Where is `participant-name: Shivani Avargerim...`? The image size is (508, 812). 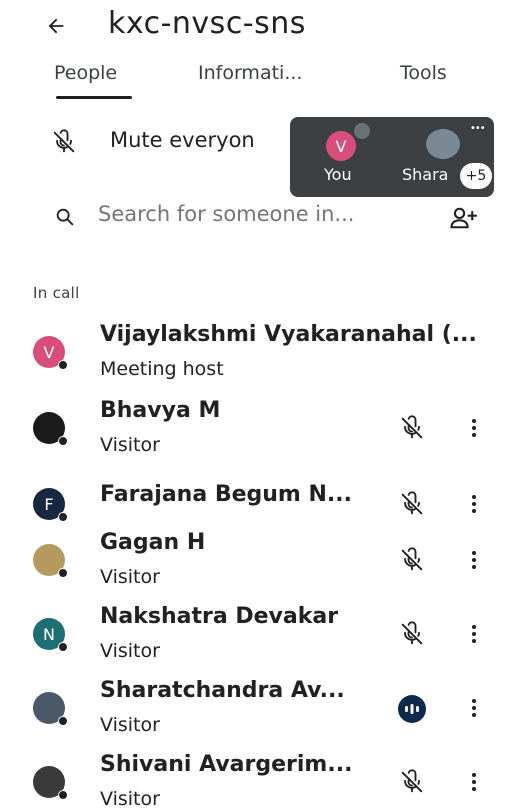
participant-name: Shivani Avargerim... is located at coordinates (226, 764).